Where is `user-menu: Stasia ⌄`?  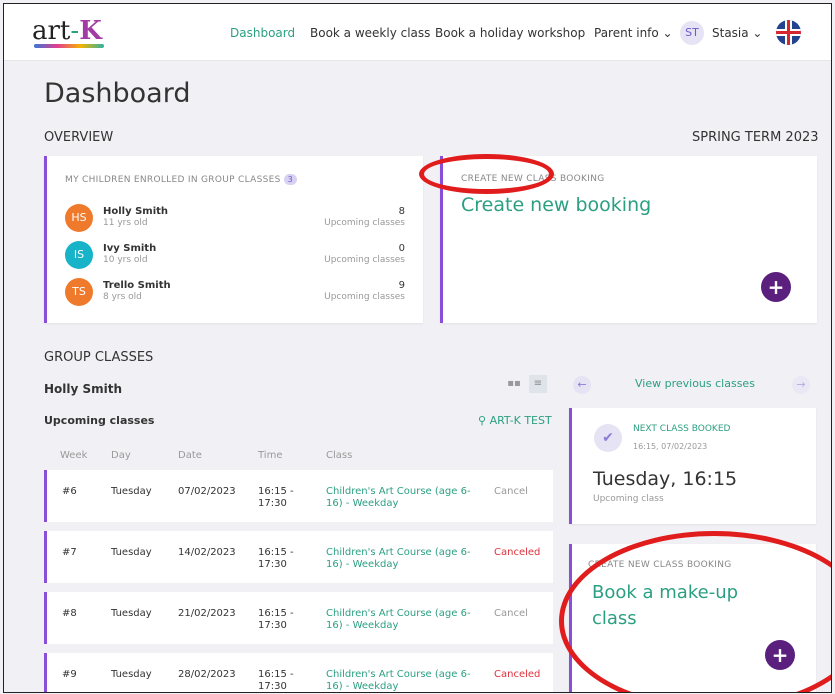
user-menu: Stasia ⌄ is located at coordinates (737, 33).